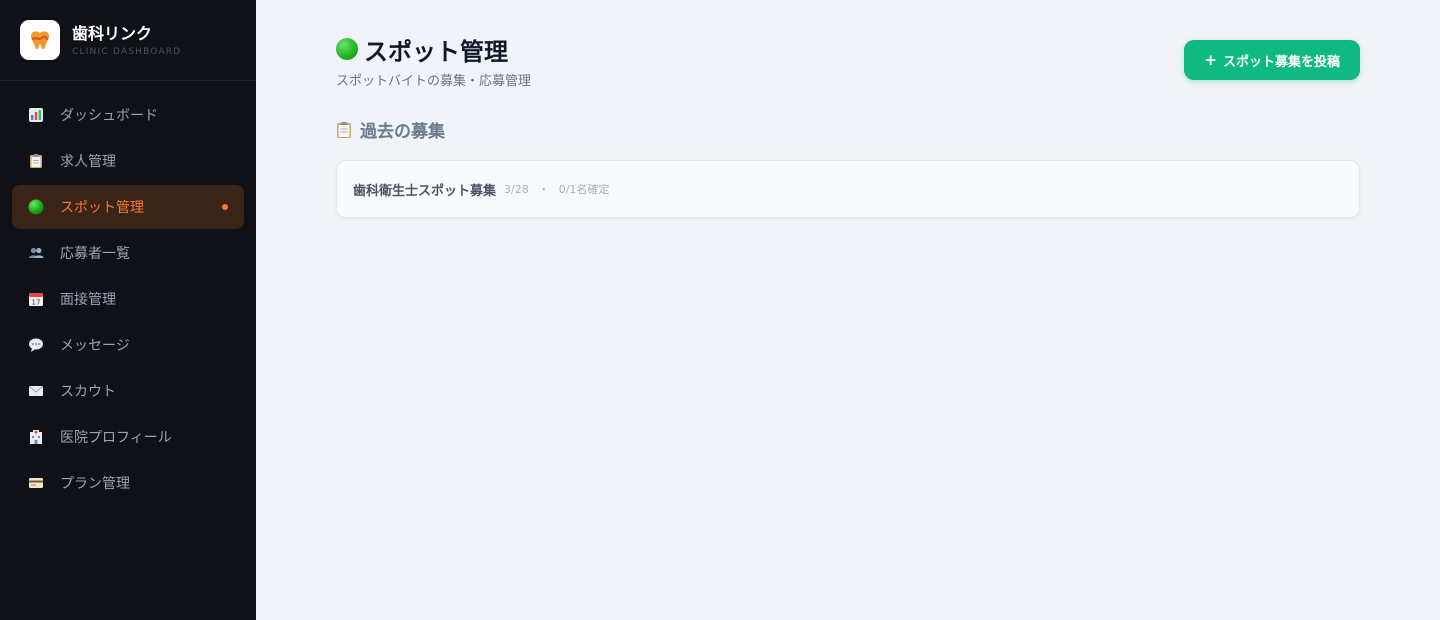 This screenshot has width=1440, height=620. I want to click on page-title: スポット管理, so click(433, 50).